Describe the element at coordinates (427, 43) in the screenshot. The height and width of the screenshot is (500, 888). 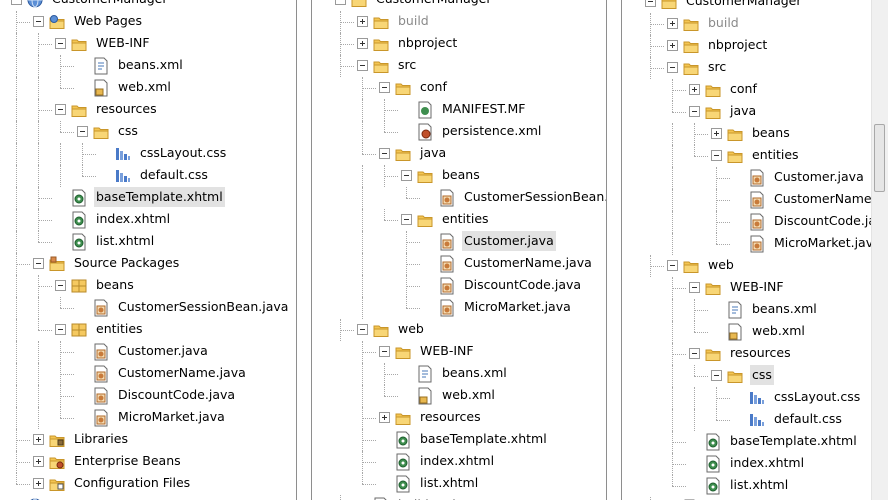
I see `tree-node-label: nbproject` at that location.